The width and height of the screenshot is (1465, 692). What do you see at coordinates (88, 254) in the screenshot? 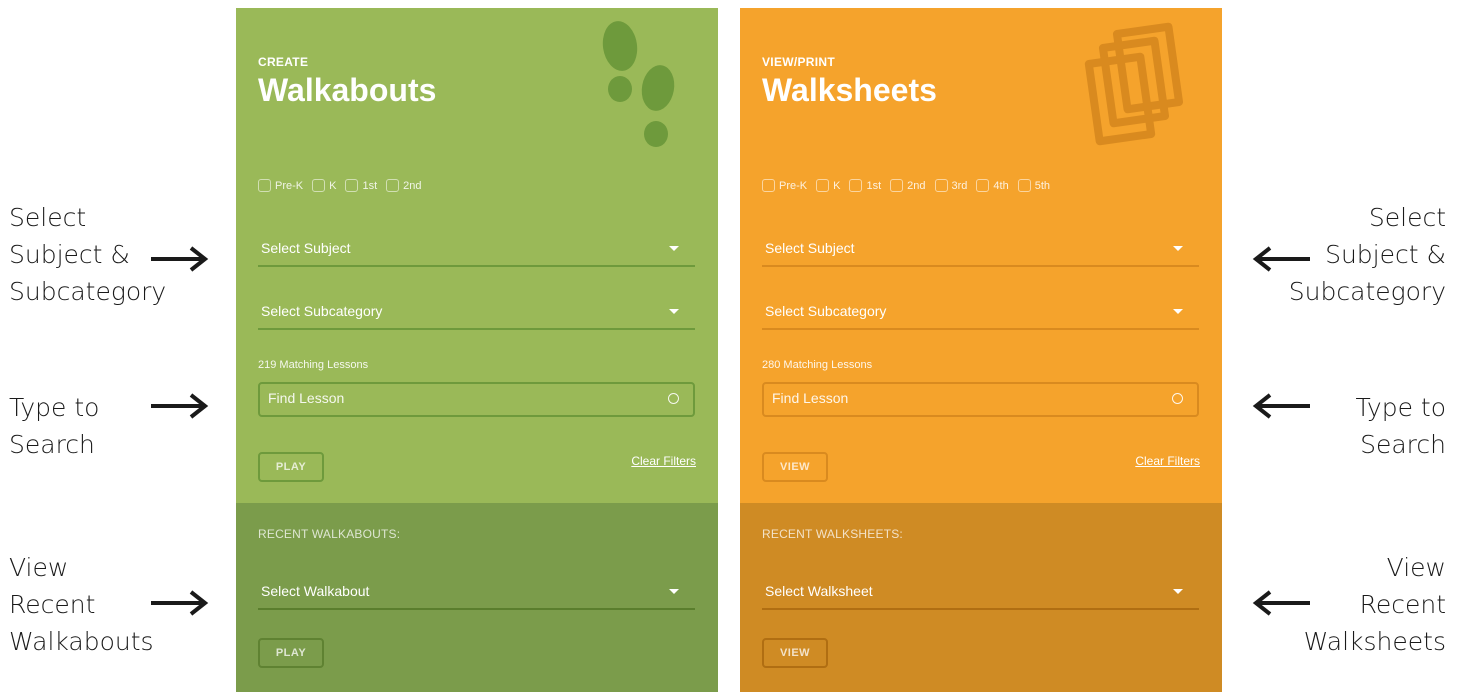
I see `annotation-select-subject-left: Select Subject & Subcategory` at bounding box center [88, 254].